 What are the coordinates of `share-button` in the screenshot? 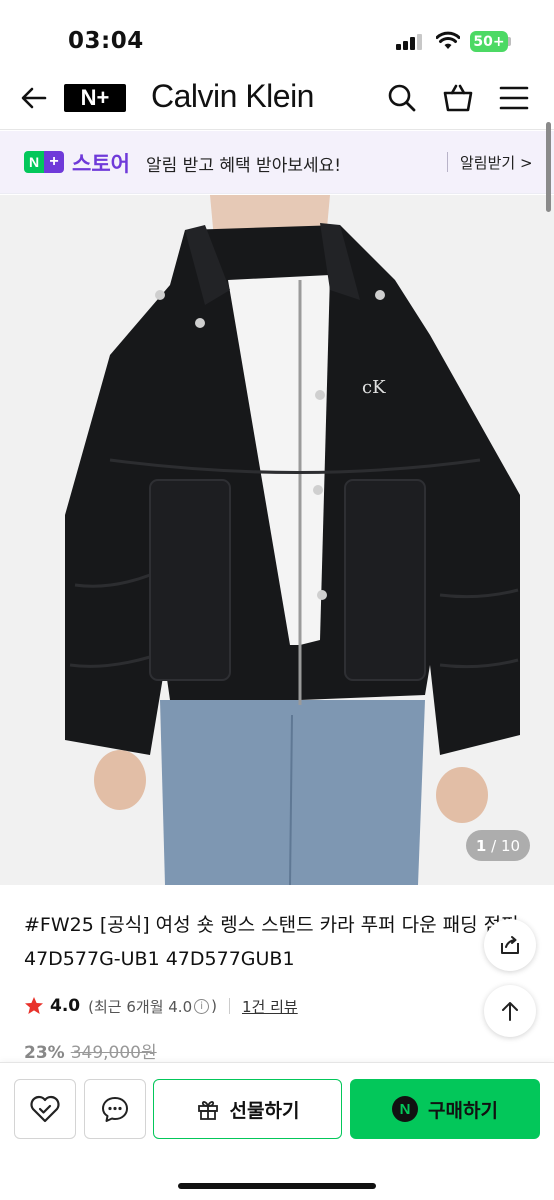 It's located at (510, 945).